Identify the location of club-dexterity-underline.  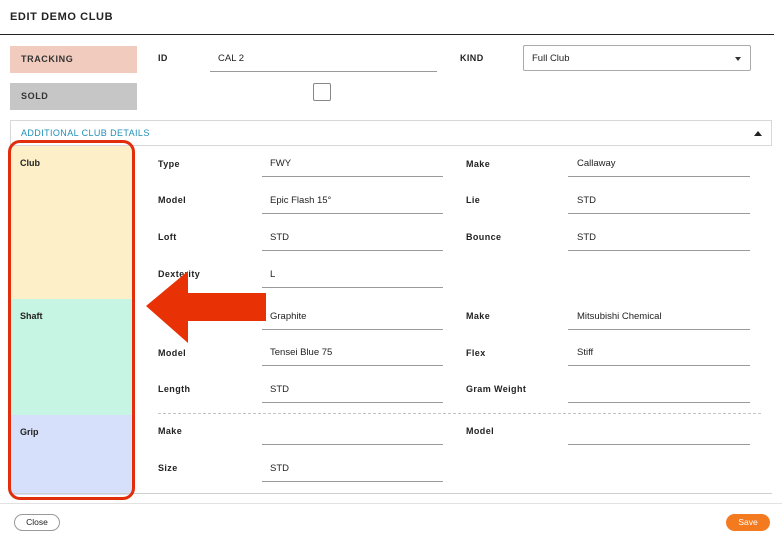
(352, 287).